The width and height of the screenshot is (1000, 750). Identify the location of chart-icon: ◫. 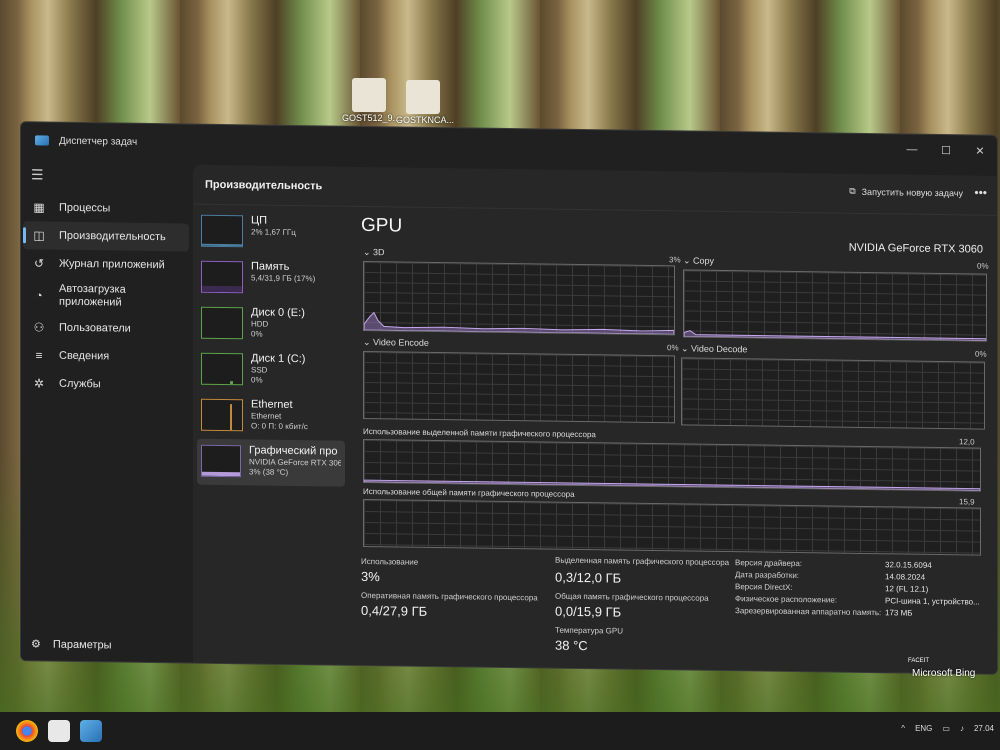
(39, 235).